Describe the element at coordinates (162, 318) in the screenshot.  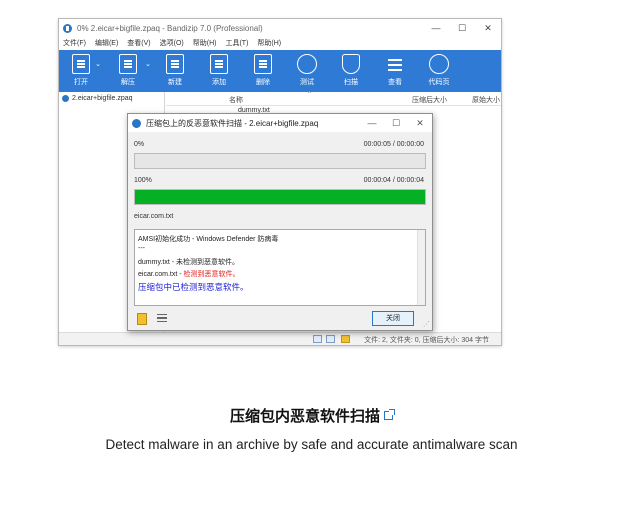
I see `menu-lines-icon` at that location.